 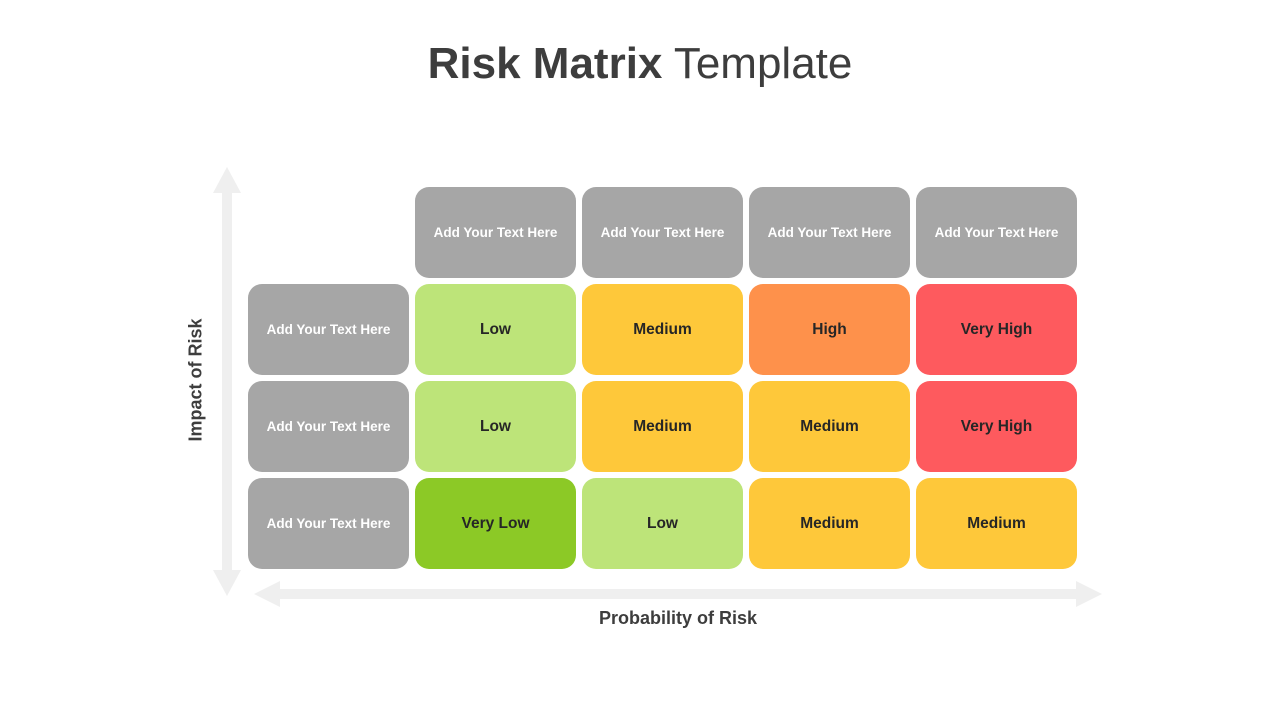 I want to click on y-axis-label: Impact of Risk, so click(x=195, y=380).